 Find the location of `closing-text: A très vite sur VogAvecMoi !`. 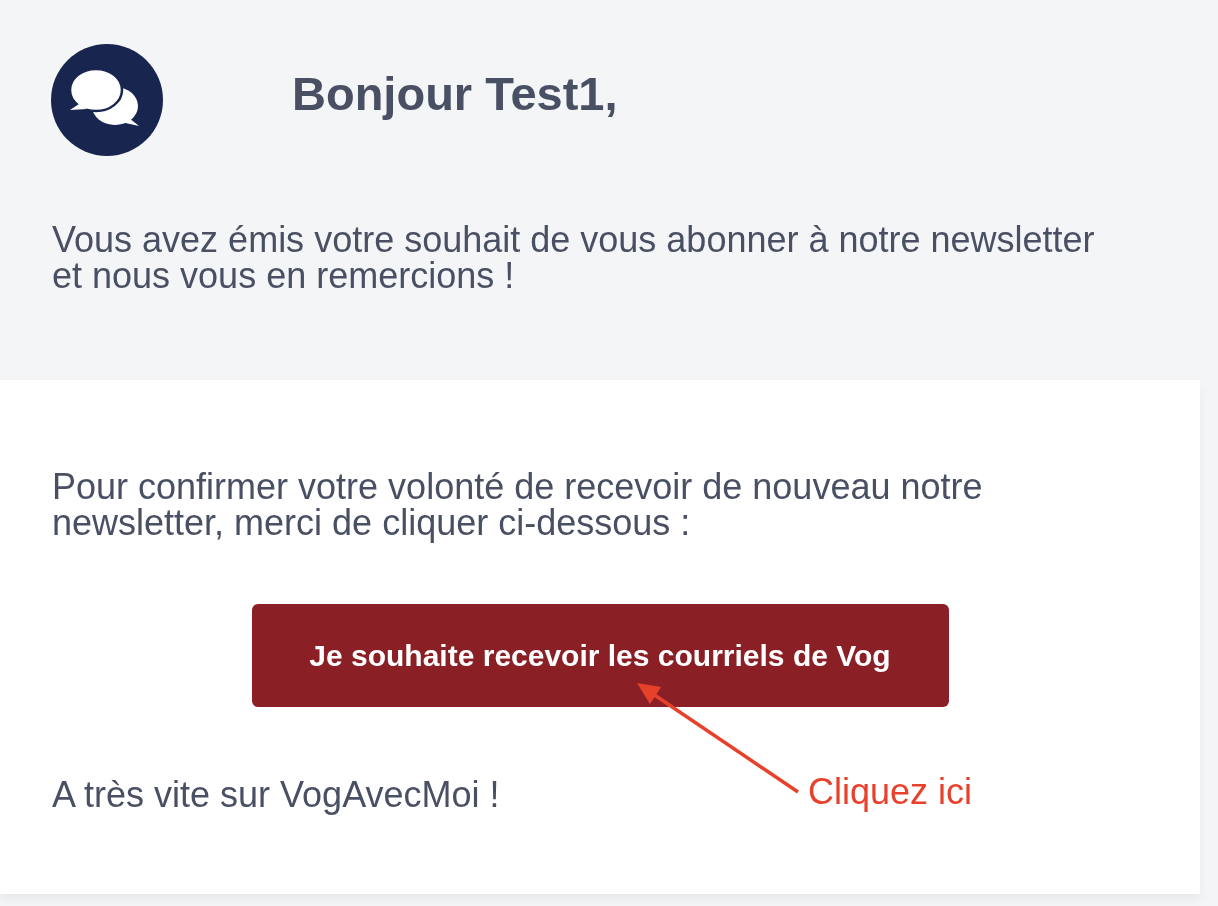

closing-text: A très vite sur VogAvecMoi ! is located at coordinates (276, 795).